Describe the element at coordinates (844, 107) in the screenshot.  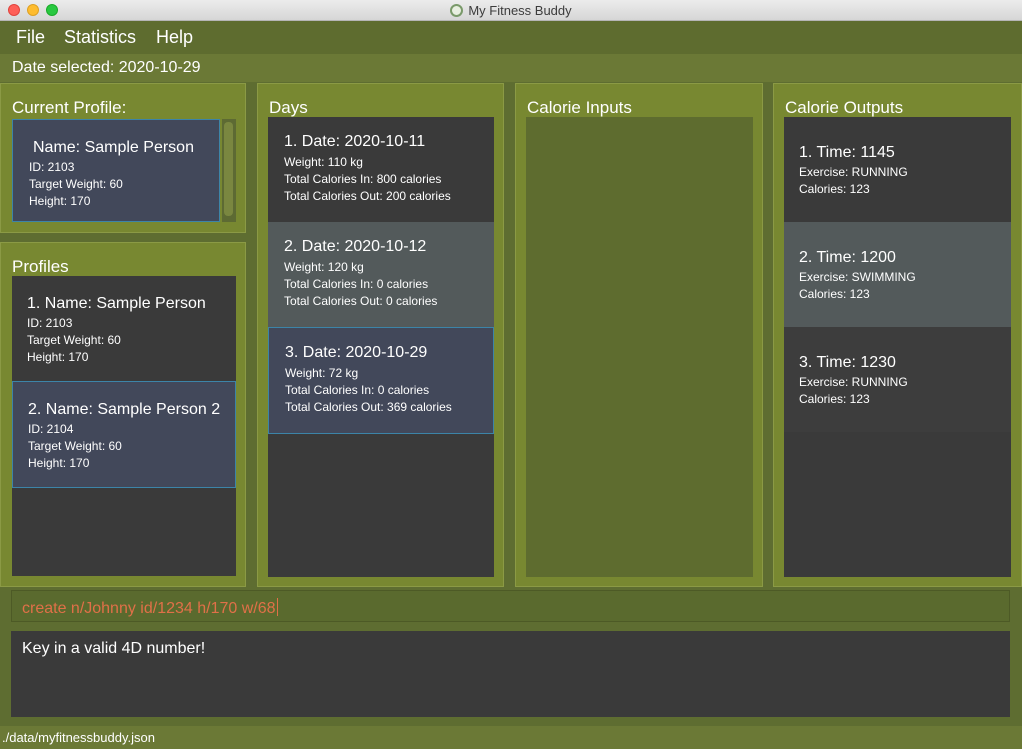
I see `calorie-outputs-title: Calorie Outputs` at that location.